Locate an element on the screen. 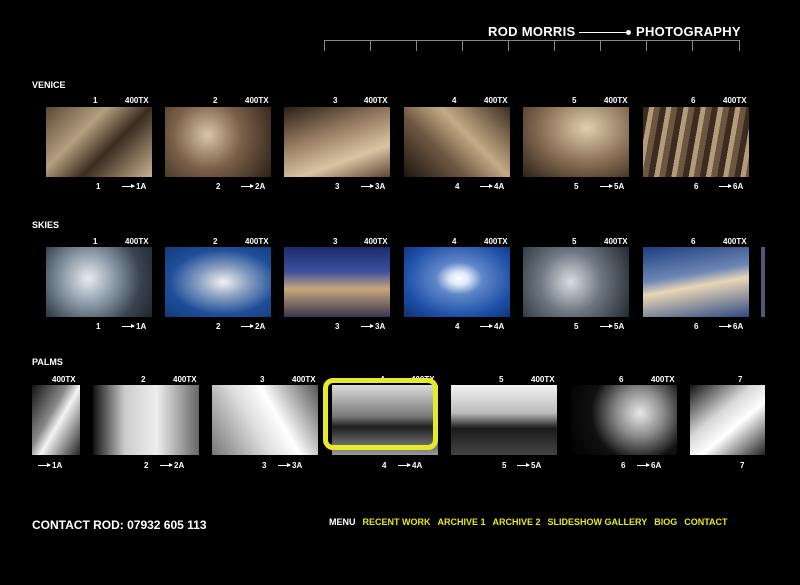 This screenshot has width=800, height=585. nav-blog: BlOG is located at coordinates (665, 522).